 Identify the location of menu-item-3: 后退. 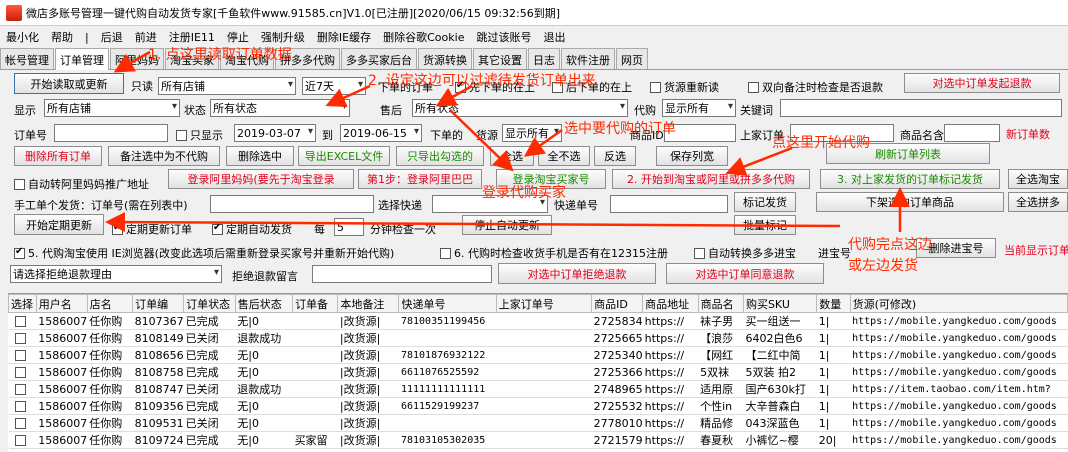
(112, 37).